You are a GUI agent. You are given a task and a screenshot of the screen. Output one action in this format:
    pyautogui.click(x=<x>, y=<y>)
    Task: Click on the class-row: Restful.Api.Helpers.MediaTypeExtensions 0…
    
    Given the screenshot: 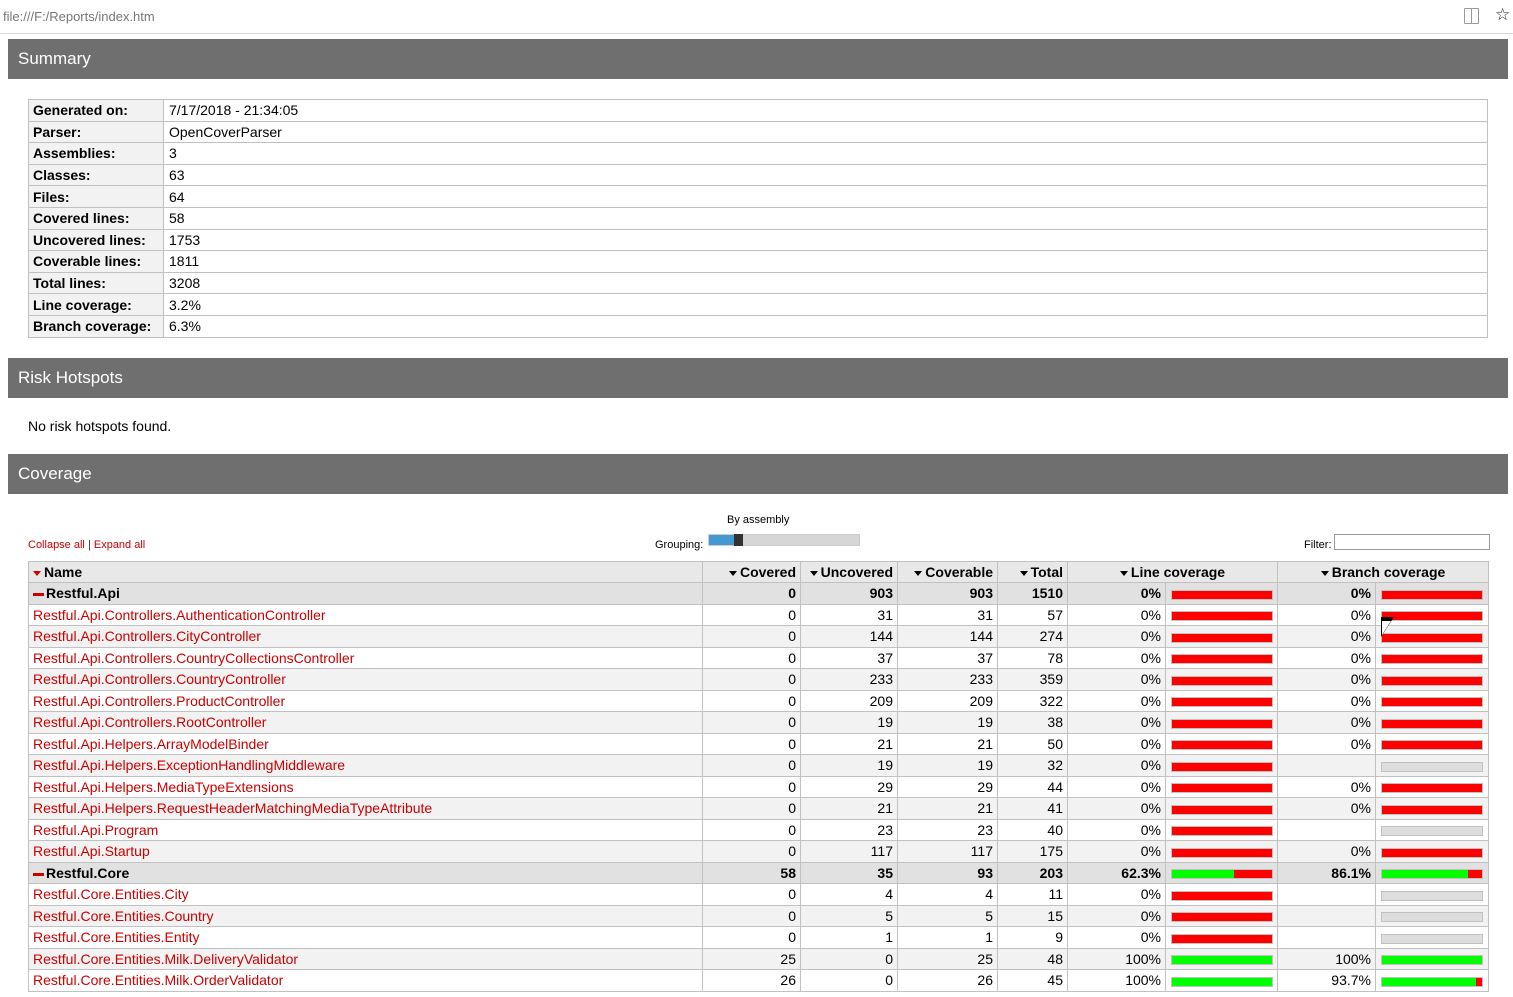 What is the action you would take?
    pyautogui.click(x=759, y=787)
    